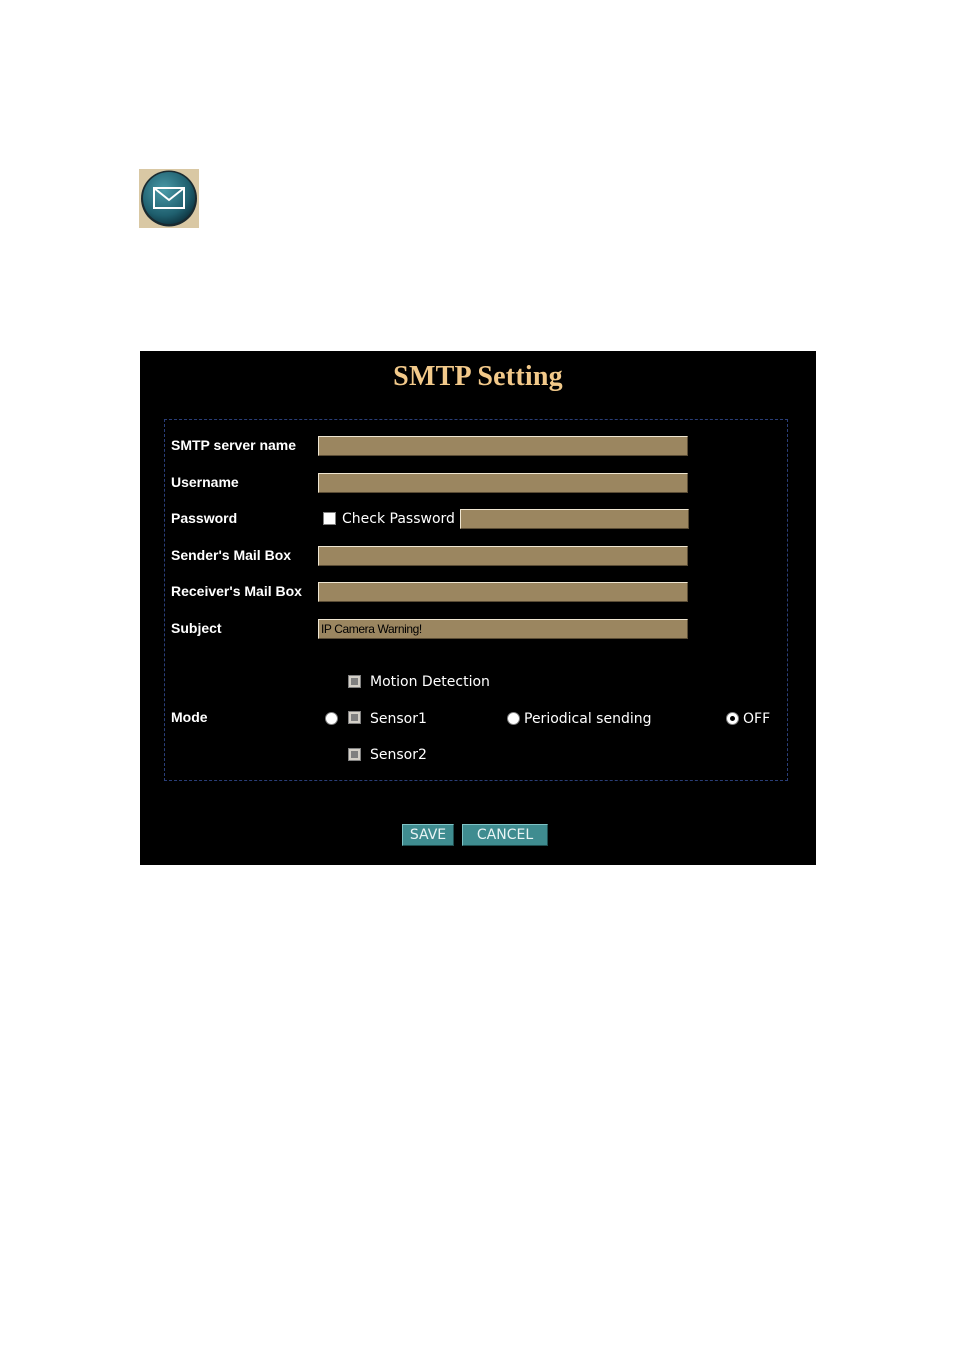  What do you see at coordinates (236, 591) in the screenshot?
I see `receiver-mailbox-label: Receiver's Mail Box` at bounding box center [236, 591].